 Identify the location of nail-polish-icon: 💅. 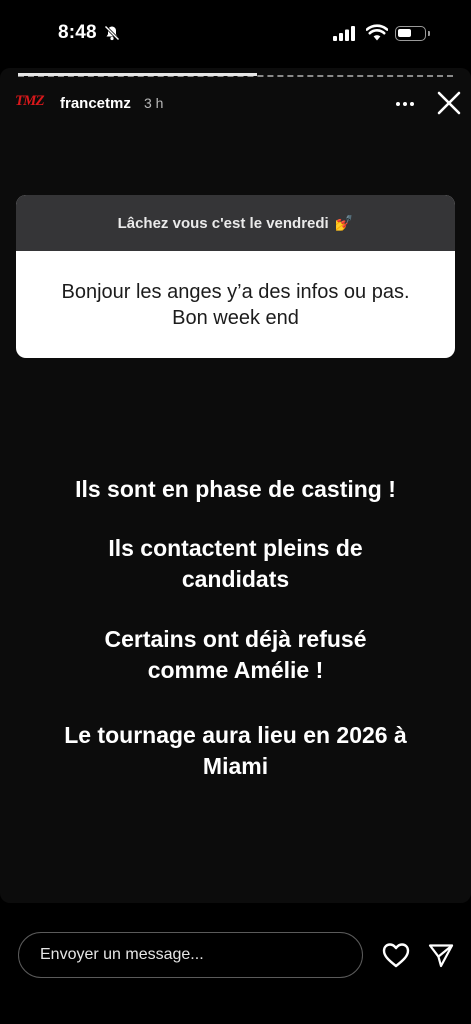
(344, 223).